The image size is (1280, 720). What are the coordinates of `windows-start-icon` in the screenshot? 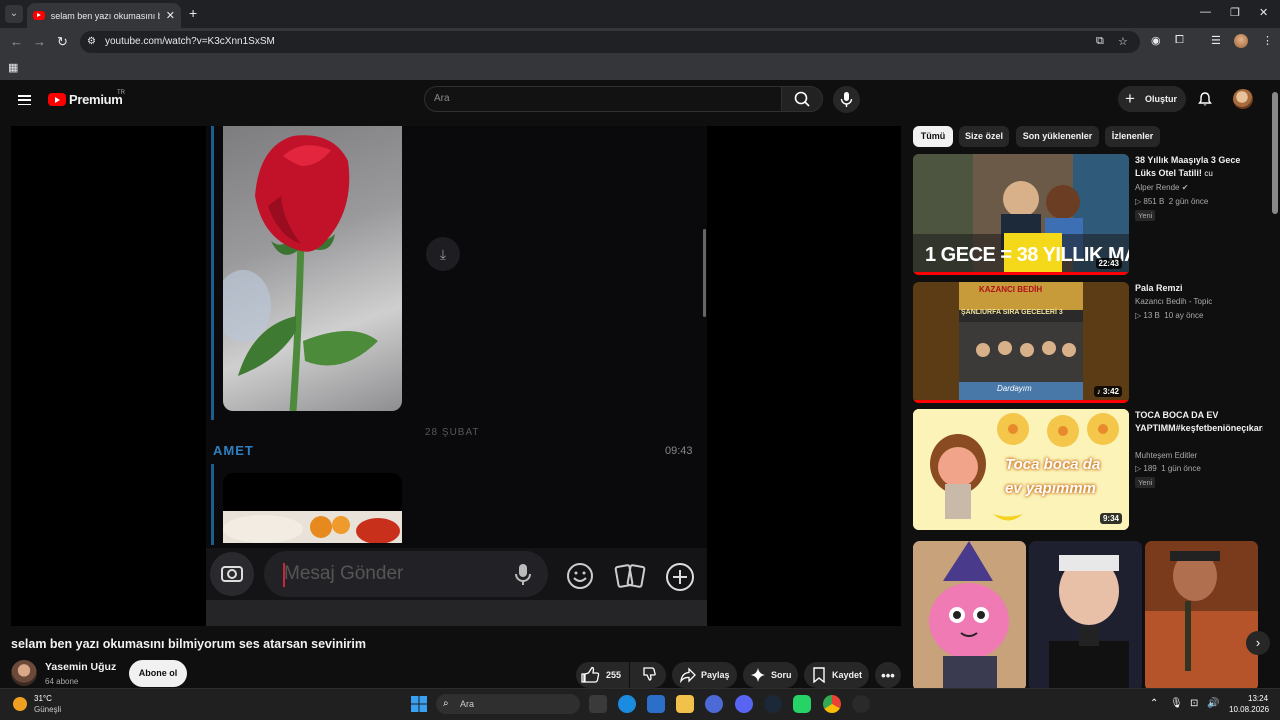 It's located at (419, 704).